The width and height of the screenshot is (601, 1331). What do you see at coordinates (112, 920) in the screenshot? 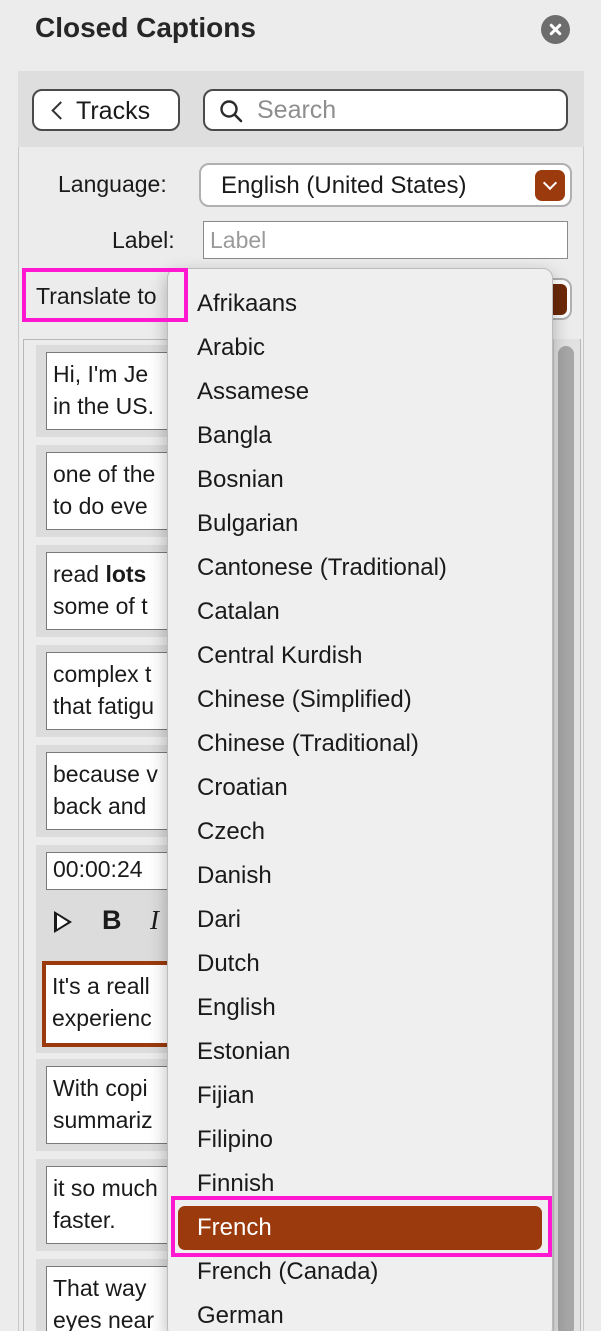
I see `bold-button: B` at bounding box center [112, 920].